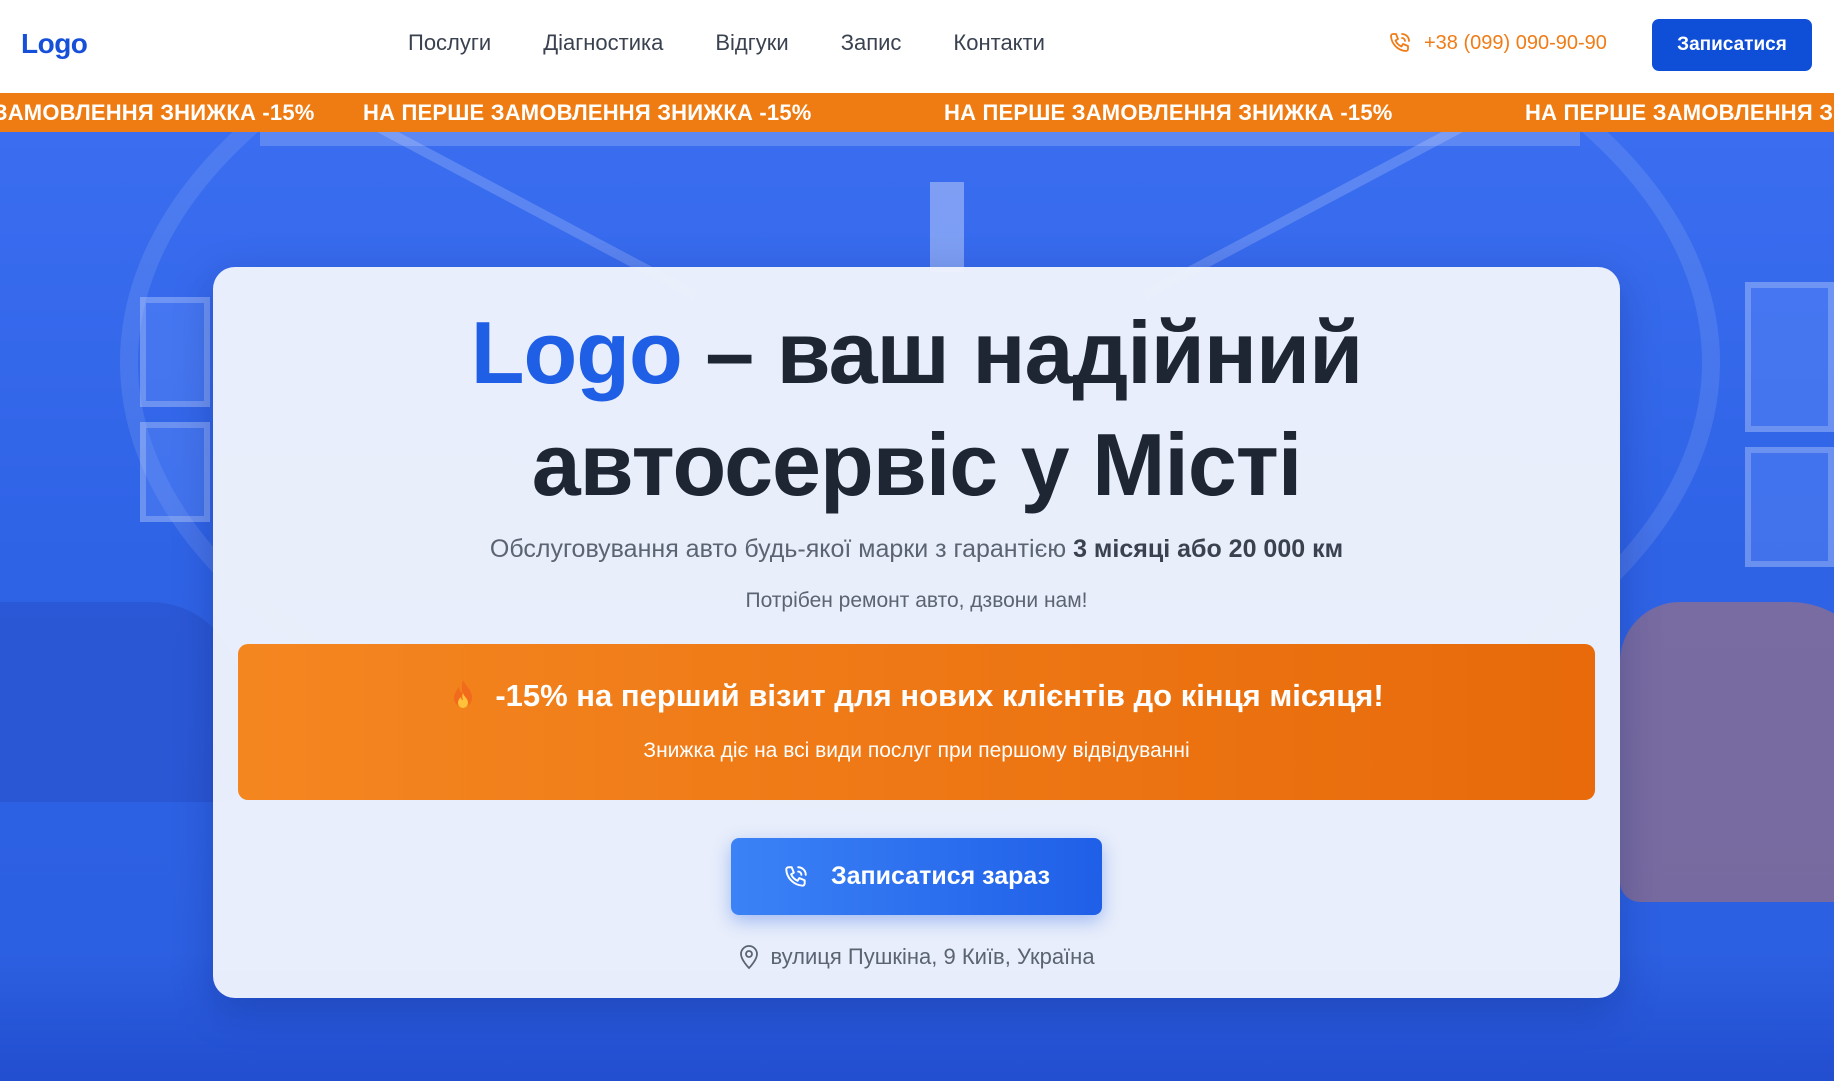 The width and height of the screenshot is (1834, 1081). I want to click on car-left-decor, so click(120, 702).